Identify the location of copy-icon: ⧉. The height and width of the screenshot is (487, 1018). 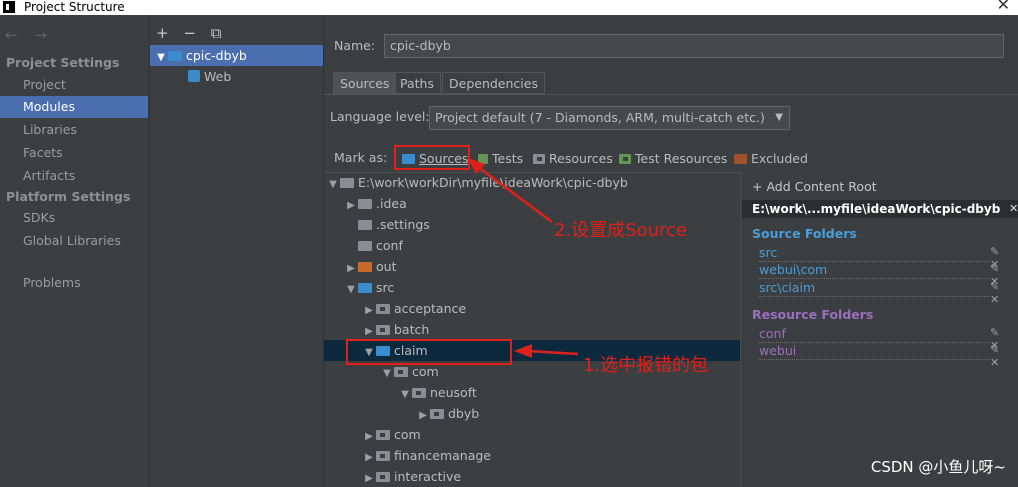
(216, 33).